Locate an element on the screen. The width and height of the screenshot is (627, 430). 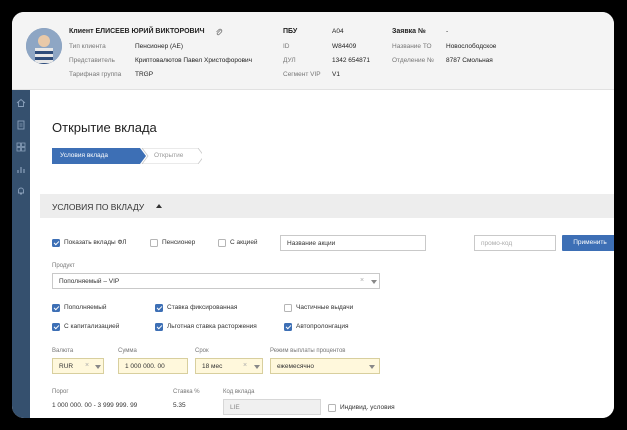
representative-value: Криптовалютов Павел Христофорович is located at coordinates (193, 60).